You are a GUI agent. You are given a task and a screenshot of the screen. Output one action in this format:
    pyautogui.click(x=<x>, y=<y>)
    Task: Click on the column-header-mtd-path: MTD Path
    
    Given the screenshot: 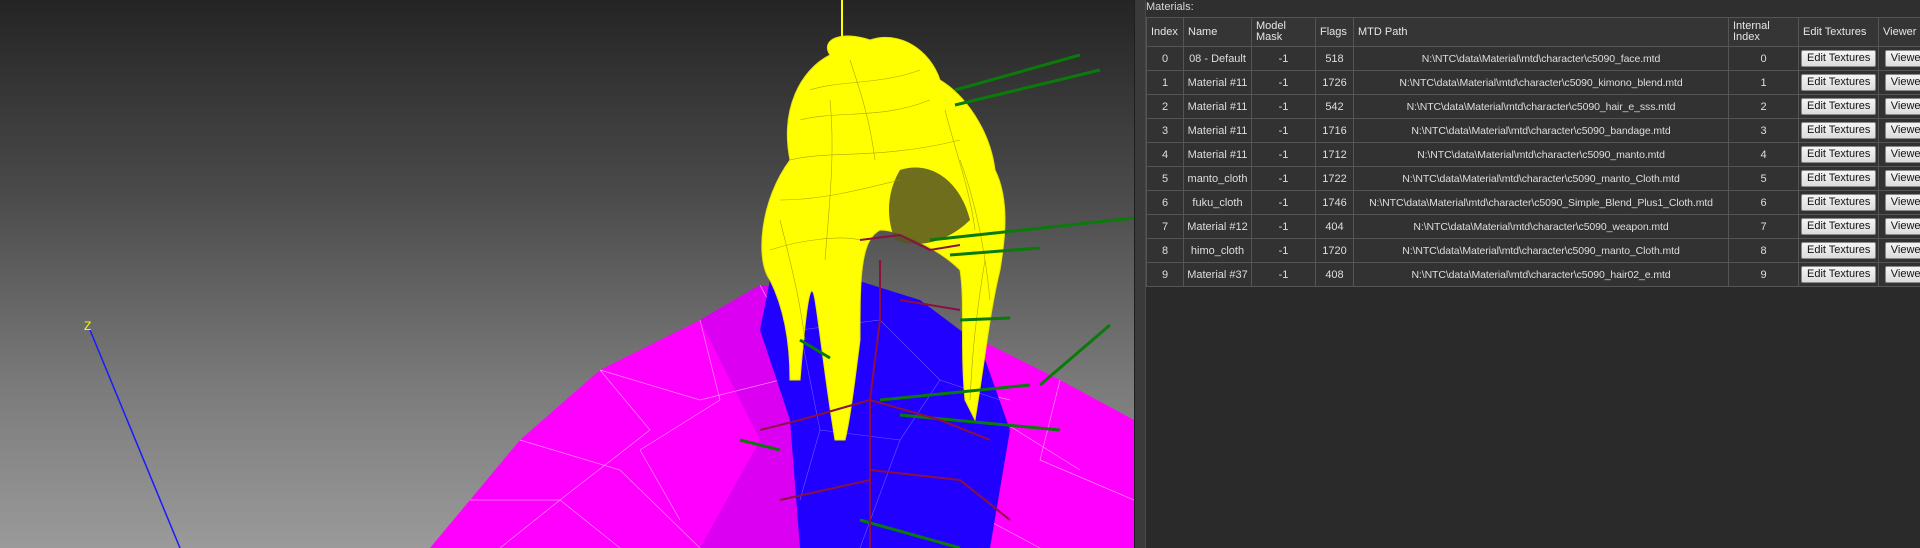 What is the action you would take?
    pyautogui.click(x=1541, y=32)
    